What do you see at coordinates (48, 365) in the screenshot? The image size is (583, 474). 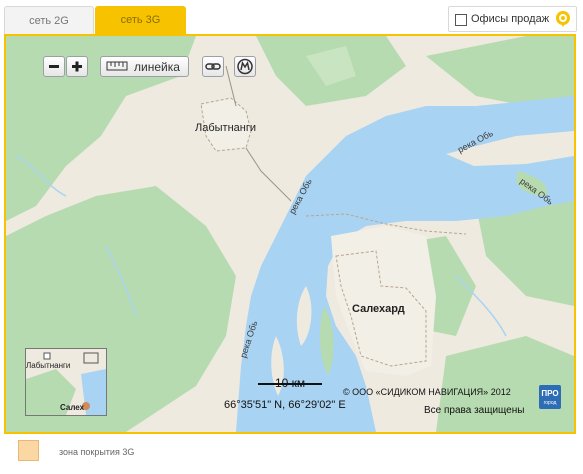 I see `minimap-label-labytnangi: Лабытнанги` at bounding box center [48, 365].